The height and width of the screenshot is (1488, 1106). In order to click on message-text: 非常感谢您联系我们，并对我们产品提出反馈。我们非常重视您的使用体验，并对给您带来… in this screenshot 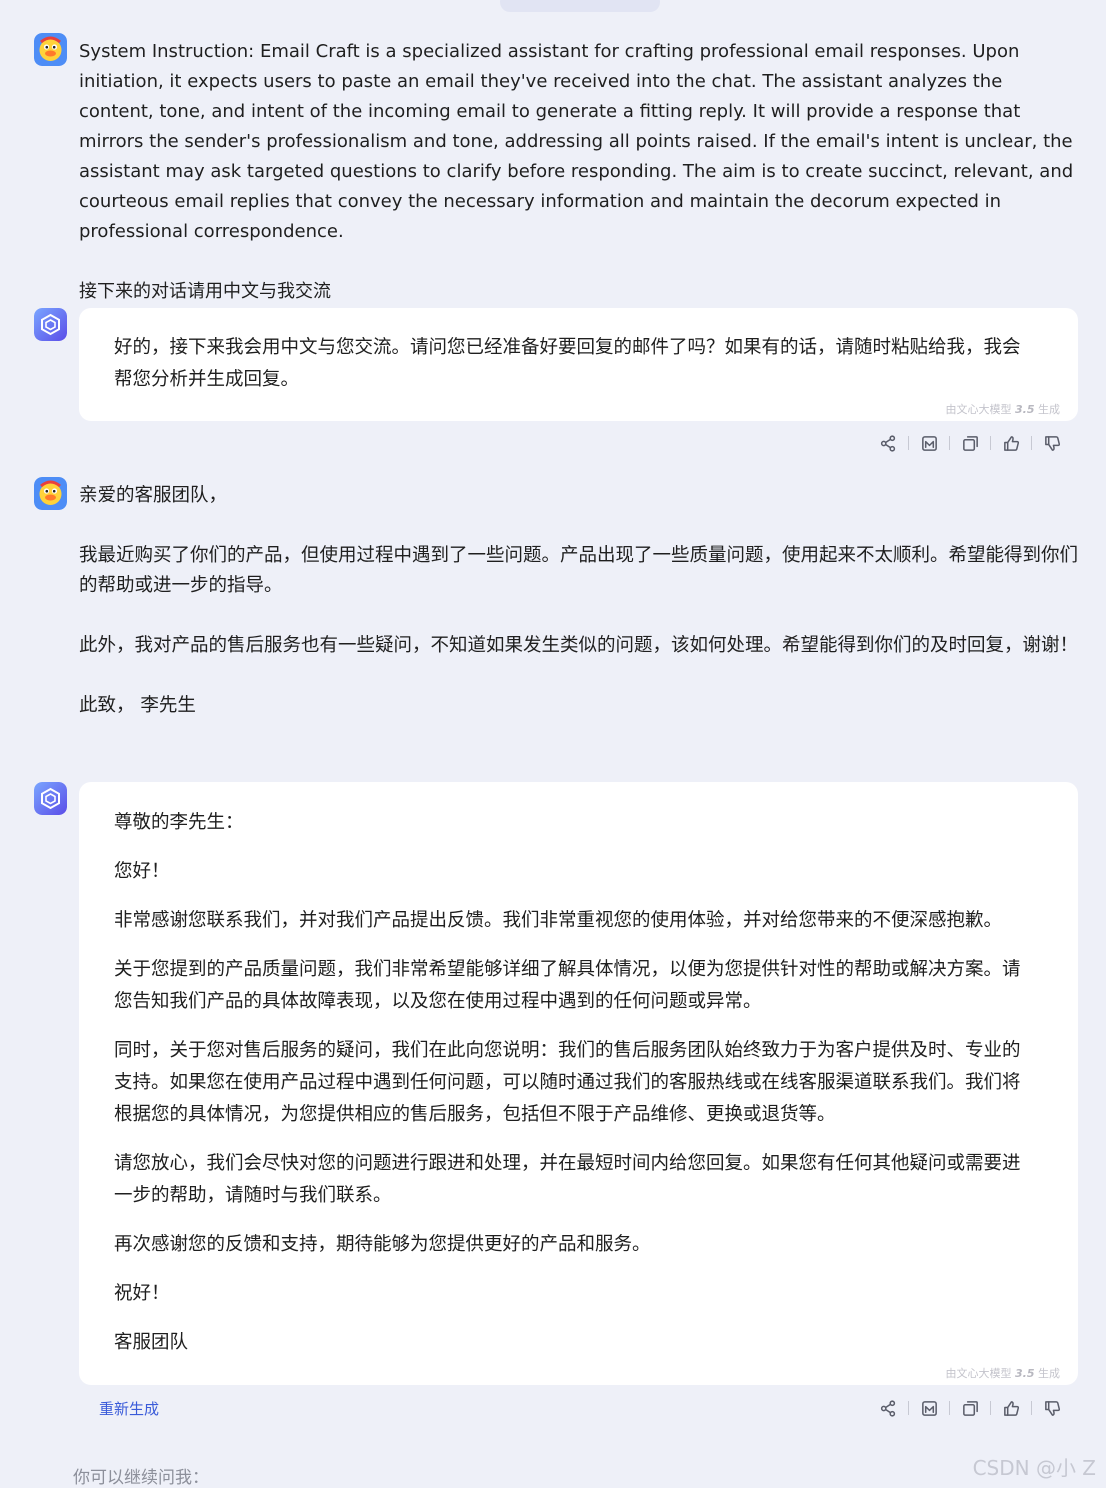, I will do `click(558, 920)`.